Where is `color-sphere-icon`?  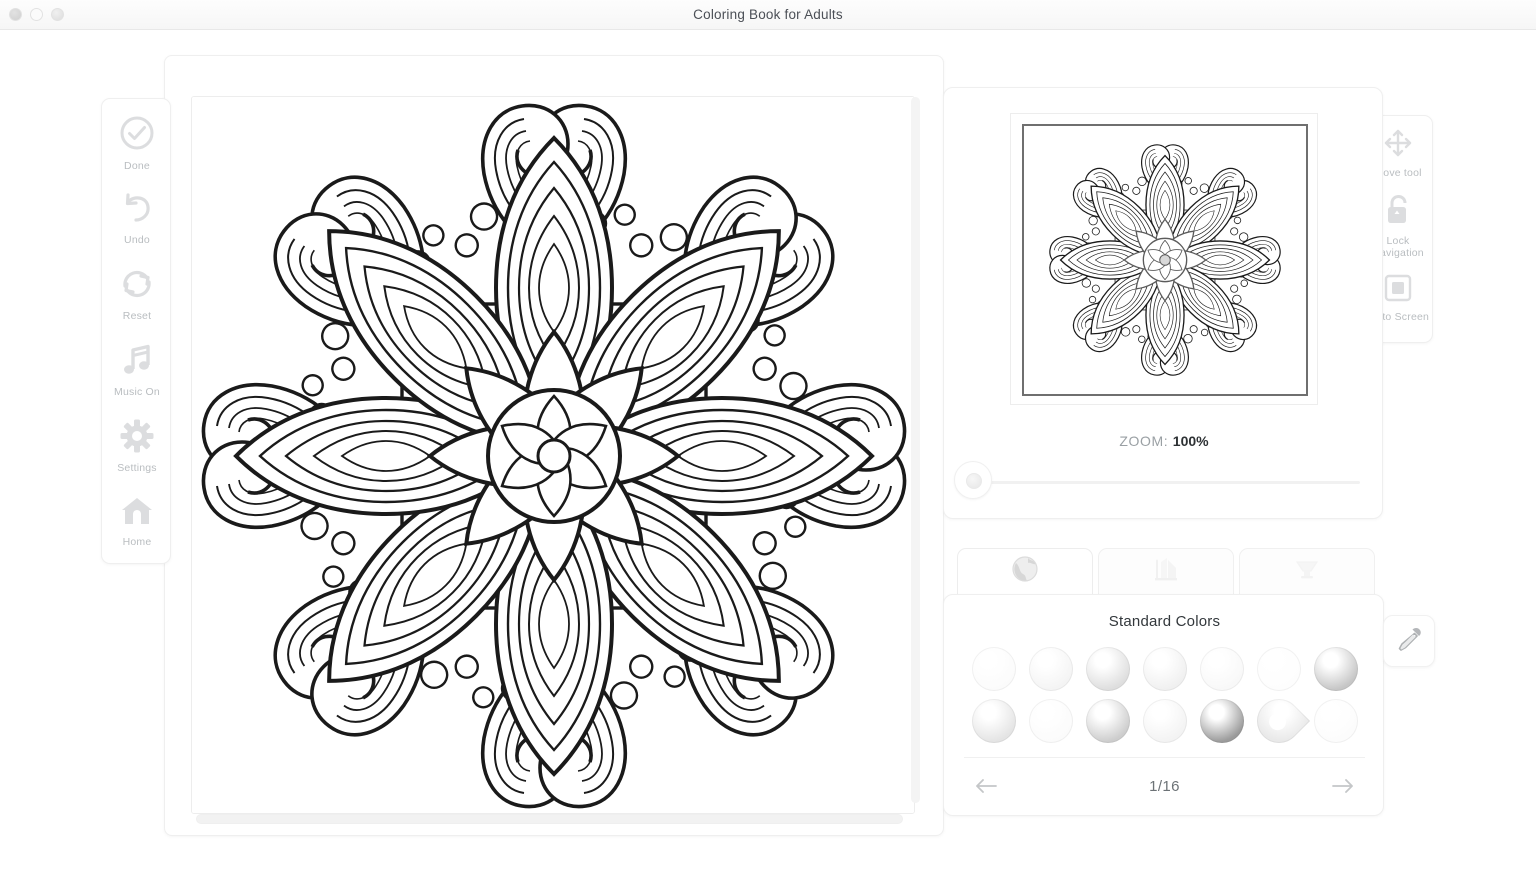 color-sphere-icon is located at coordinates (1025, 571).